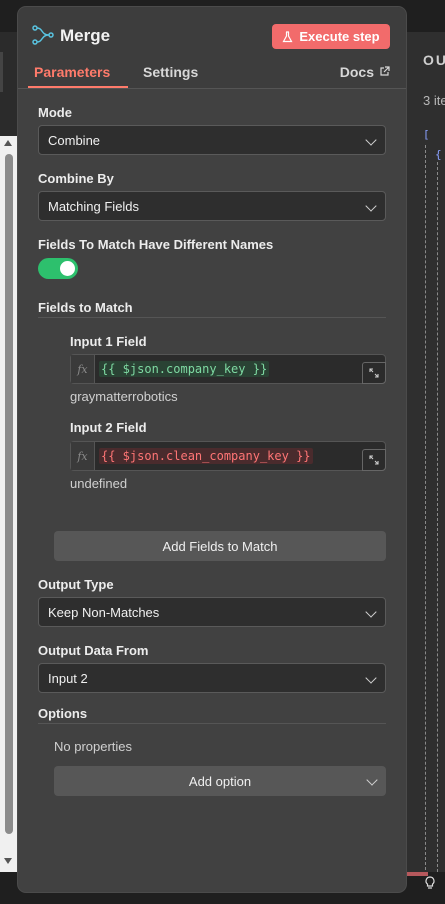  I want to click on output-panel-title: OU, so click(434, 60).